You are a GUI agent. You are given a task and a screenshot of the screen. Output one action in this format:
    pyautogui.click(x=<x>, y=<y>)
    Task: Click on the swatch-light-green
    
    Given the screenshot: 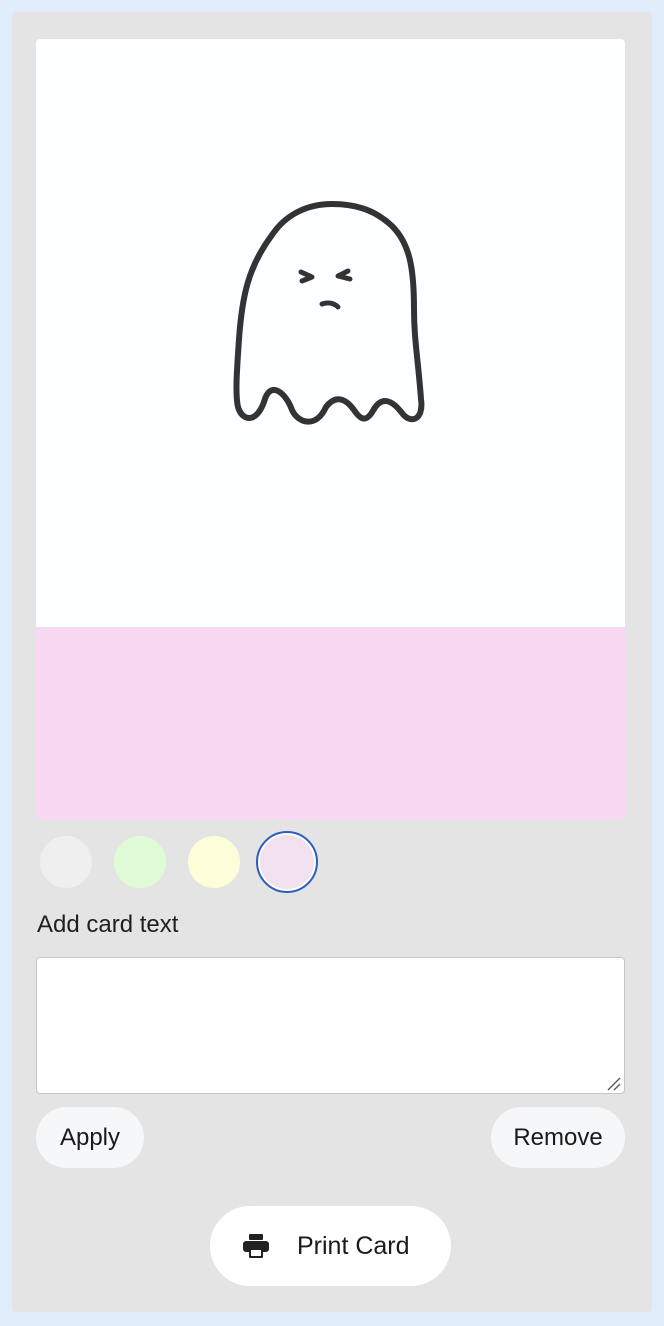 What is the action you would take?
    pyautogui.click(x=140, y=862)
    